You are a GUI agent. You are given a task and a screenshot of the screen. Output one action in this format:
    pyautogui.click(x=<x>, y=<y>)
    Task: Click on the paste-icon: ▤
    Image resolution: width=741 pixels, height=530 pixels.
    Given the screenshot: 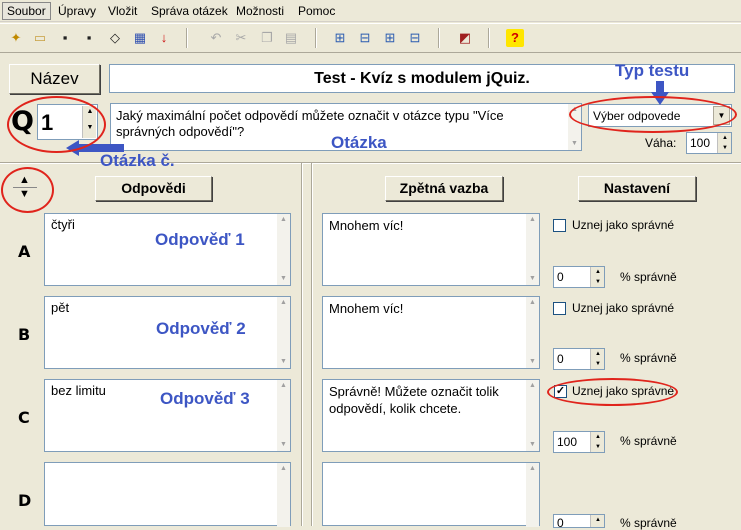 What is the action you would take?
    pyautogui.click(x=291, y=38)
    